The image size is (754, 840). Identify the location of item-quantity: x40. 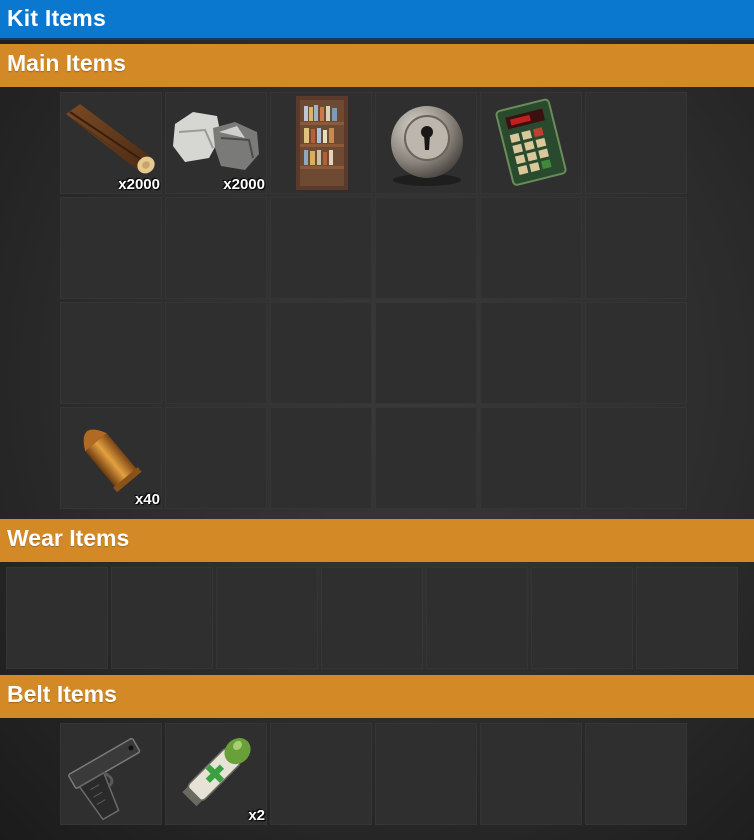
(147, 499).